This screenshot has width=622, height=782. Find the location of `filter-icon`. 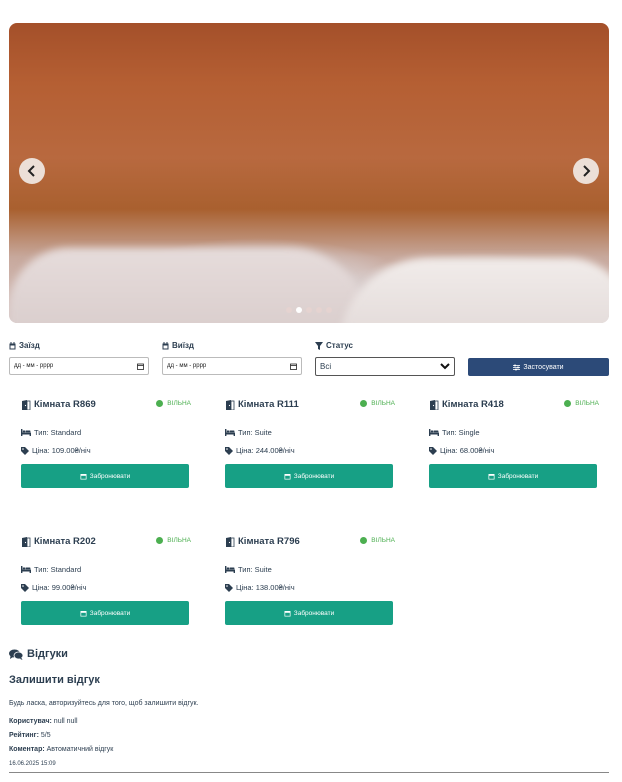

filter-icon is located at coordinates (319, 345).